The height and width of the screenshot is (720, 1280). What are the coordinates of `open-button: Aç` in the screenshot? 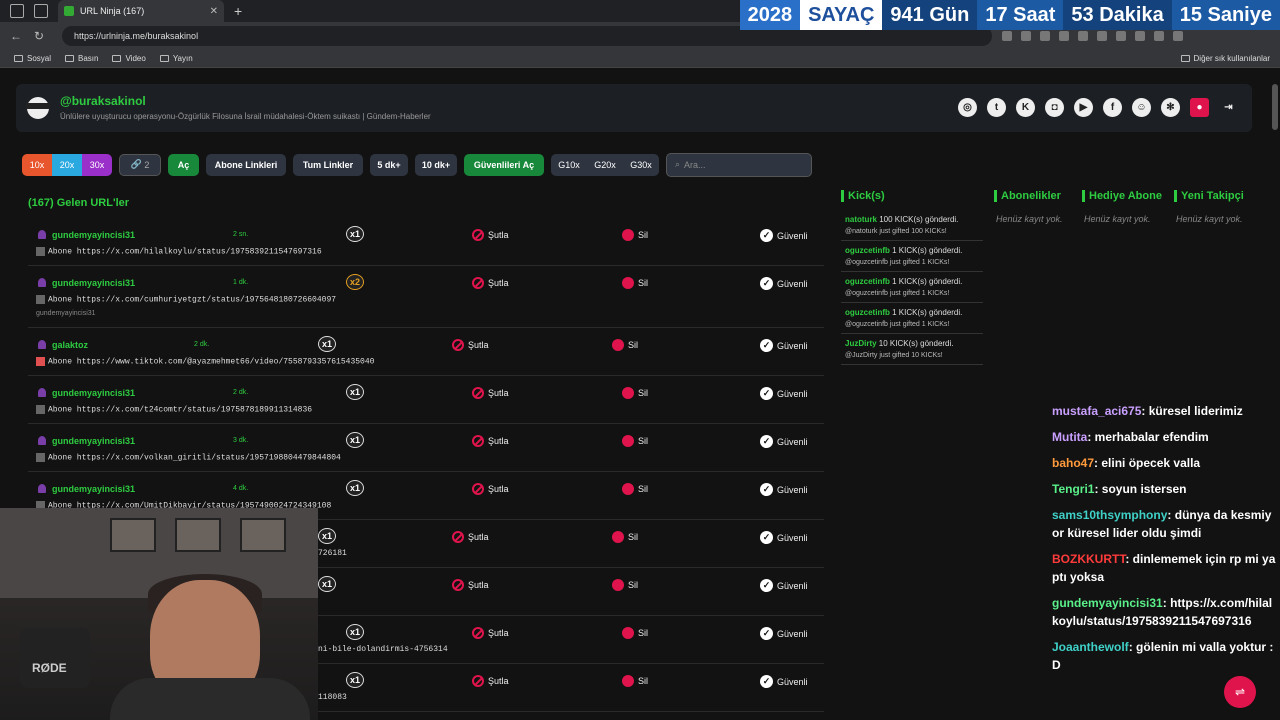 It's located at (183, 164).